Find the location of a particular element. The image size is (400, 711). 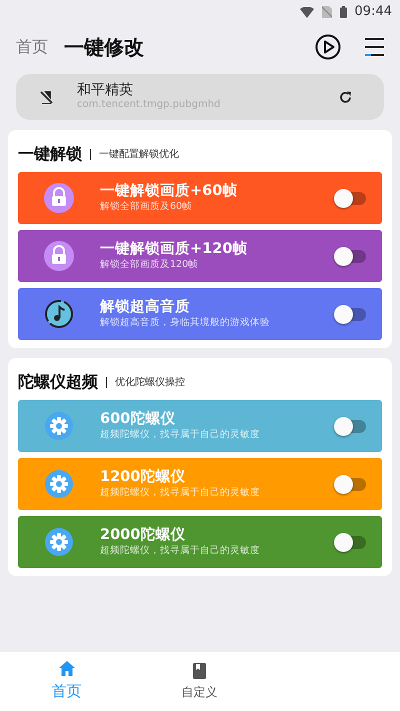

nav-tab: 自定义 is located at coordinates (199, 681).